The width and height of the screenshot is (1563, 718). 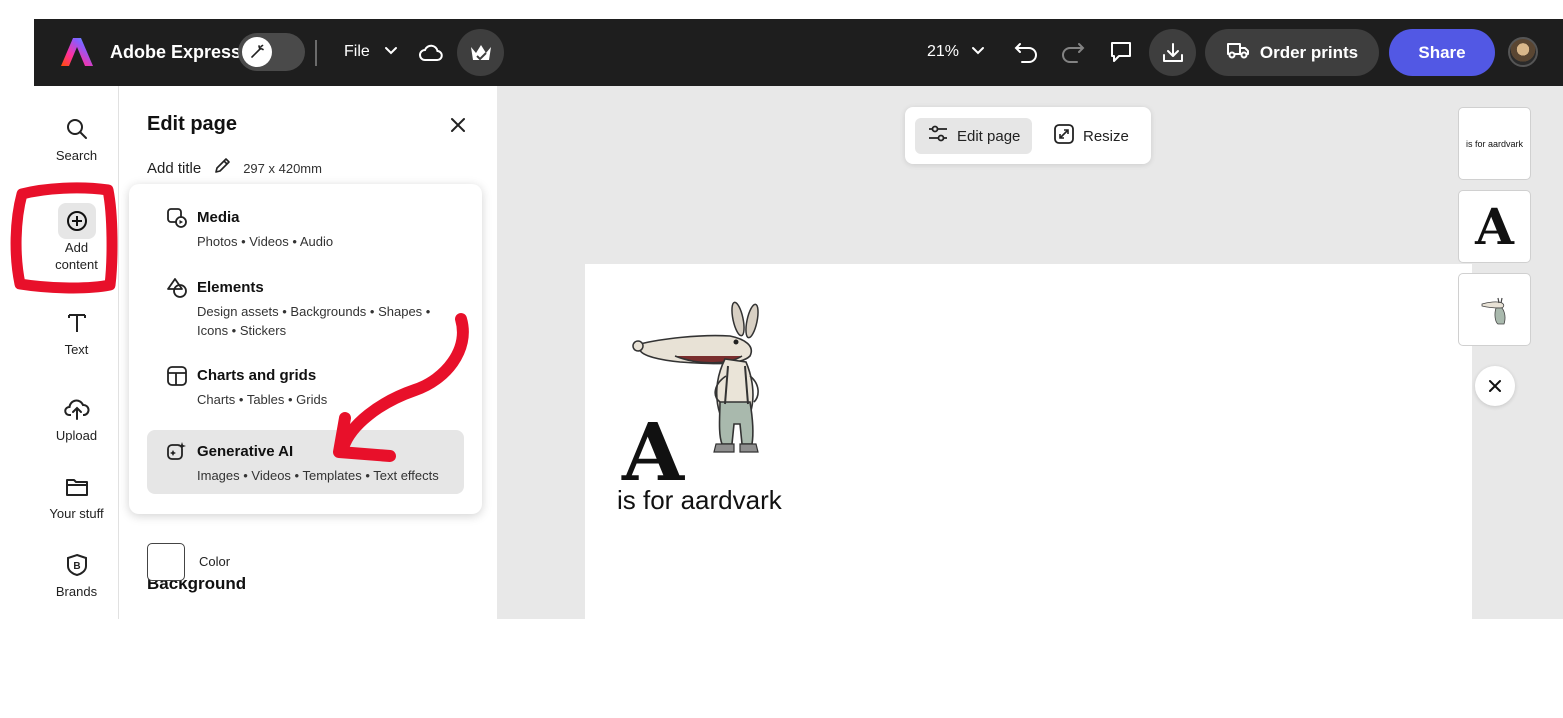 What do you see at coordinates (76, 256) in the screenshot?
I see `rail-label: Add content` at bounding box center [76, 256].